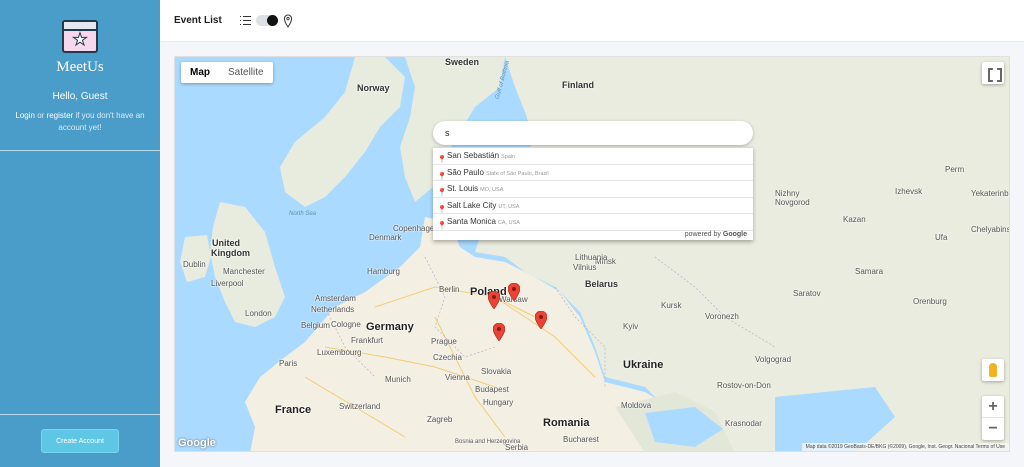 This screenshot has height=467, width=1024. I want to click on zoom-out-button: −, so click(993, 429).